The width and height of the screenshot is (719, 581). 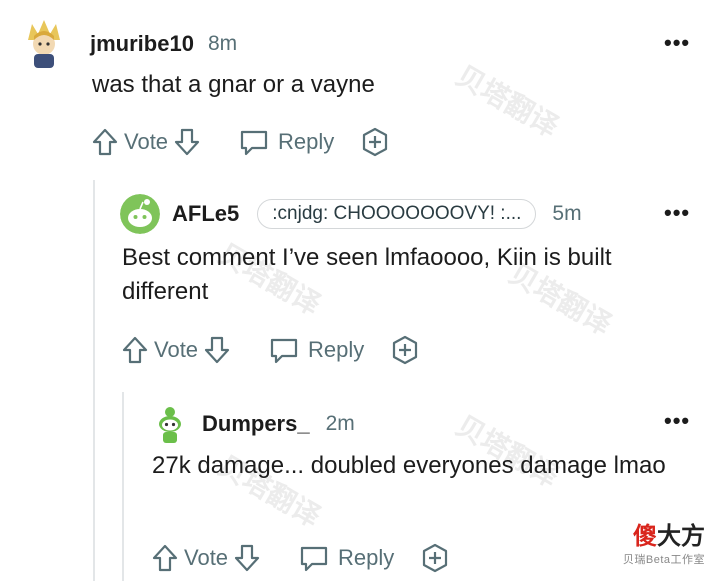 I want to click on comment-header: AFLe5 :cnjdg: CHOOOOOOOVY! :... 5m, so click(x=351, y=214).